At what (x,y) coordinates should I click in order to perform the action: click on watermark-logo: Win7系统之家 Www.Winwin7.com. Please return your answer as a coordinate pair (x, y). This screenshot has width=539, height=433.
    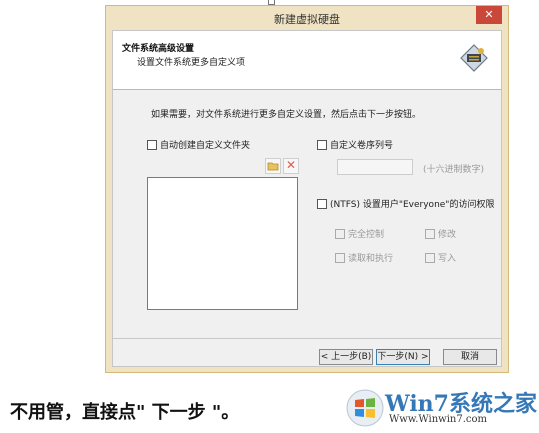
    Looking at the image, I should click on (441, 409).